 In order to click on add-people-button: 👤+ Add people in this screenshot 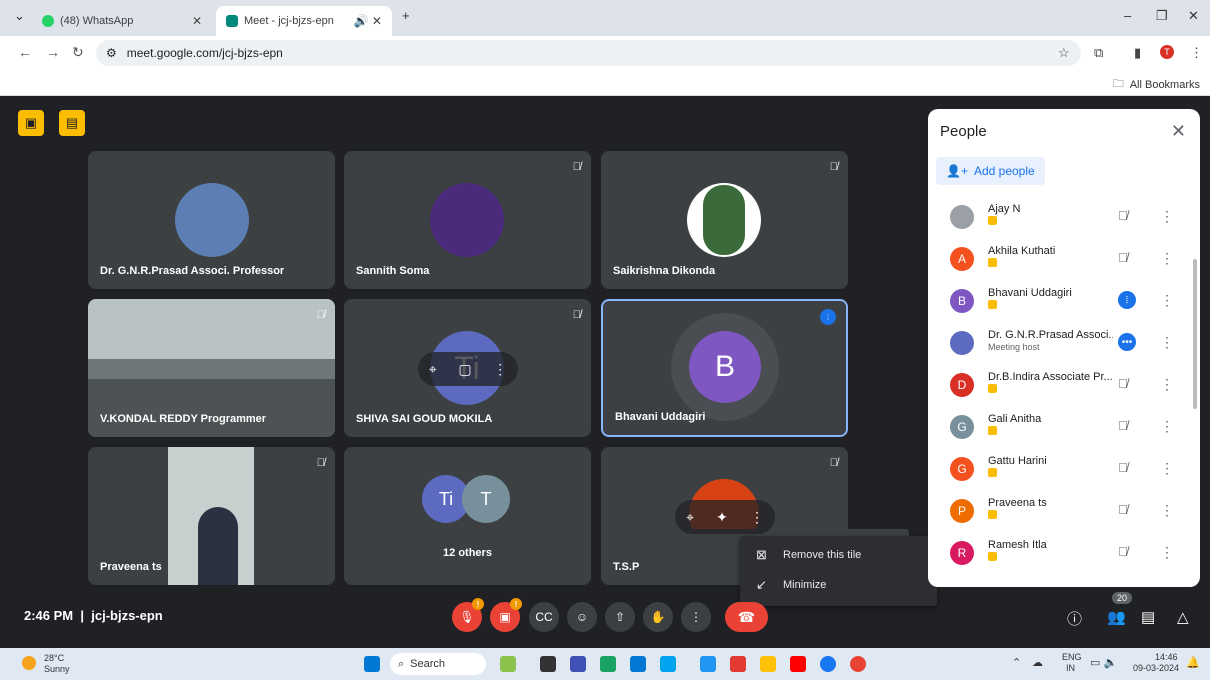, I will do `click(990, 171)`.